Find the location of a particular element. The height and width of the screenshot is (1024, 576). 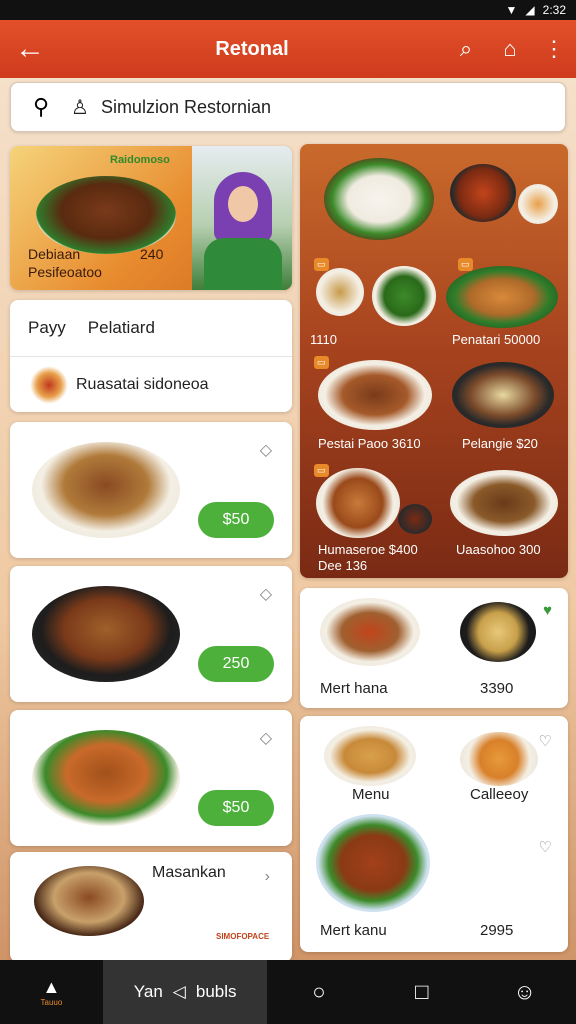

masakan-sub-label: SIMOFOPACE is located at coordinates (243, 936).